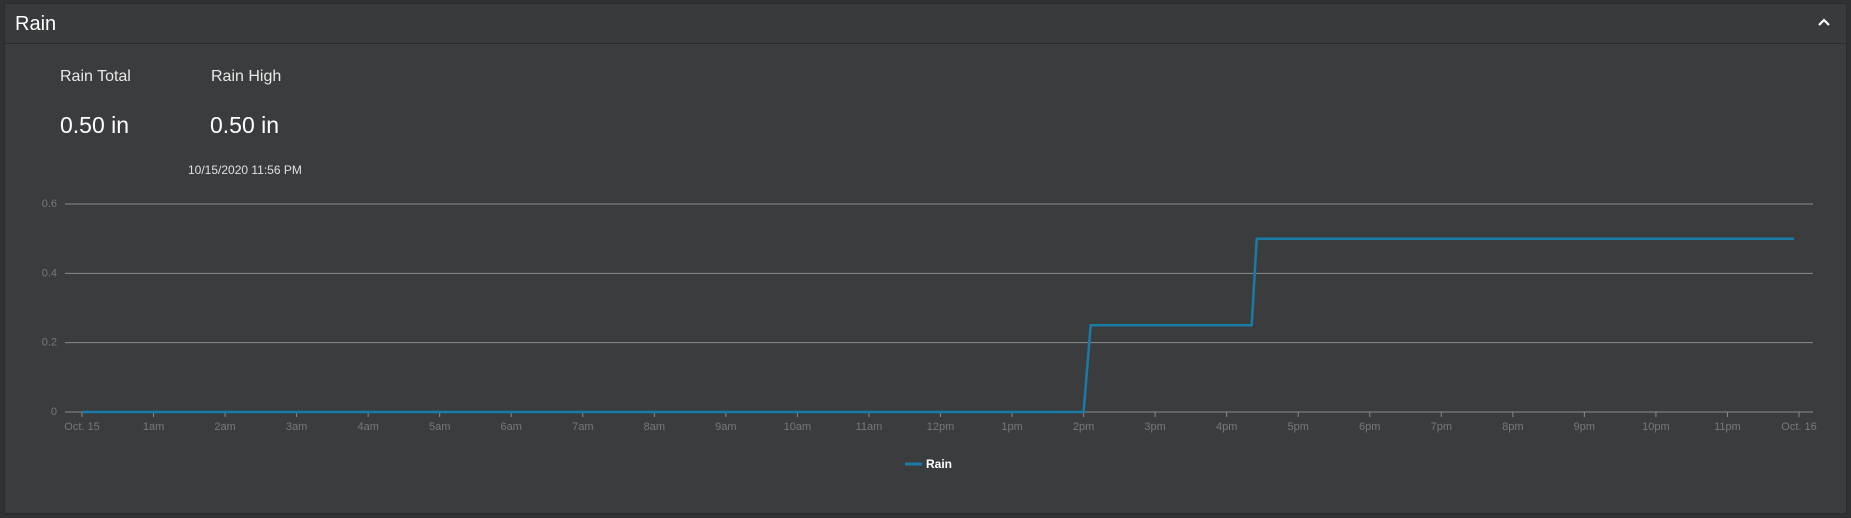 This screenshot has width=1851, height=518. Describe the element at coordinates (869, 427) in the screenshot. I see `x-tick-label: 11am` at that location.